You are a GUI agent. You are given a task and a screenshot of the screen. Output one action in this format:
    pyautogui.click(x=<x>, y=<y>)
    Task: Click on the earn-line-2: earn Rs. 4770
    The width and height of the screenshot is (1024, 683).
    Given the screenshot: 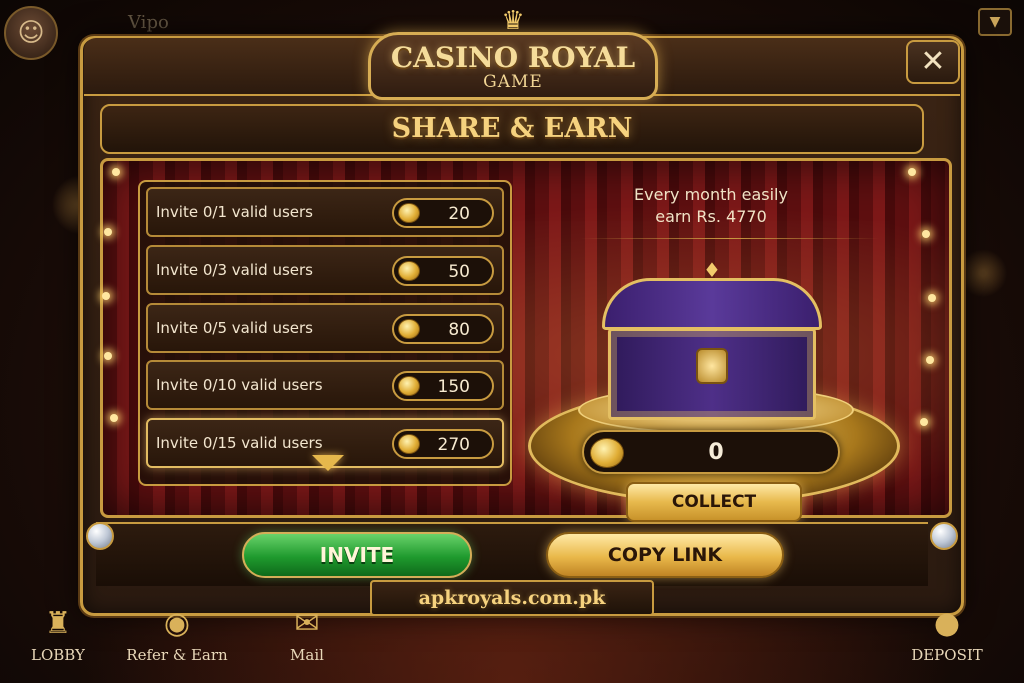 What is the action you would take?
    pyautogui.click(x=711, y=216)
    